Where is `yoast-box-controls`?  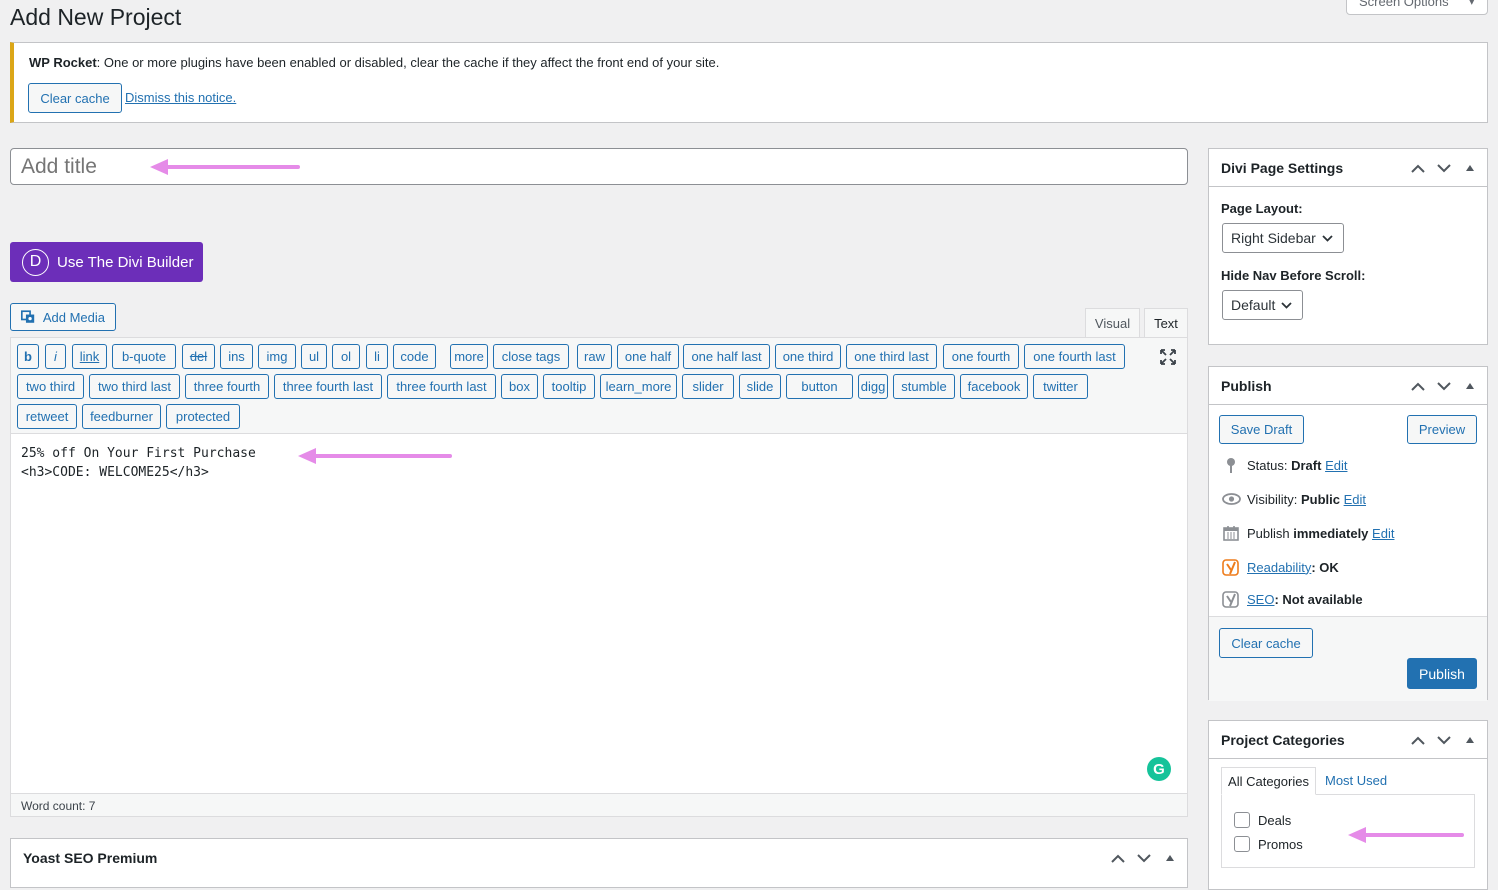
yoast-box-controls is located at coordinates (1144, 858).